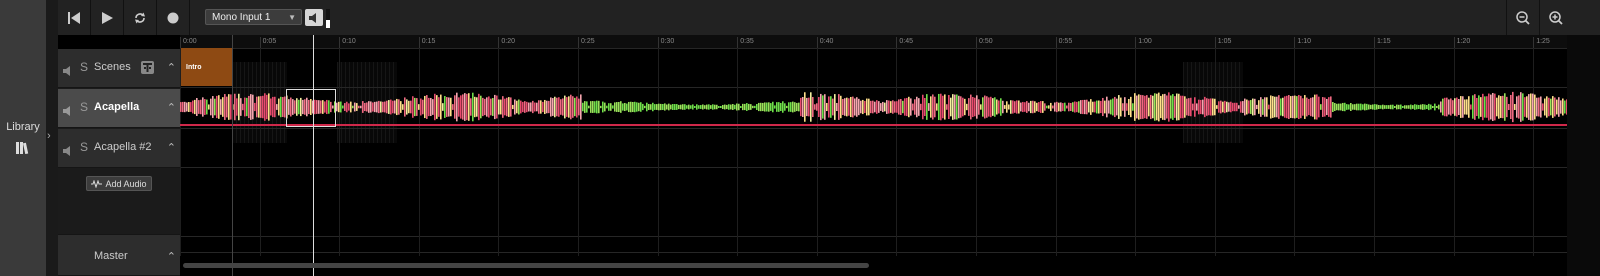 The width and height of the screenshot is (1600, 276). I want to click on selection-box, so click(311, 108).